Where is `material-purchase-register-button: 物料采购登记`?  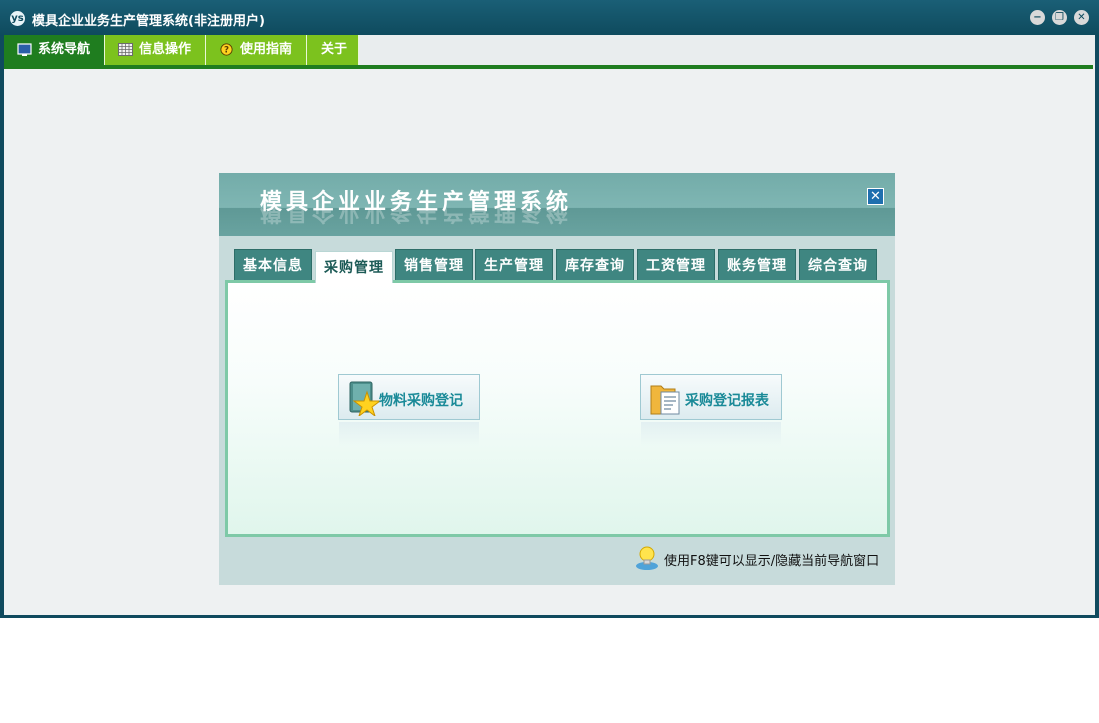
material-purchase-register-button: 物料采购登记 is located at coordinates (409, 410).